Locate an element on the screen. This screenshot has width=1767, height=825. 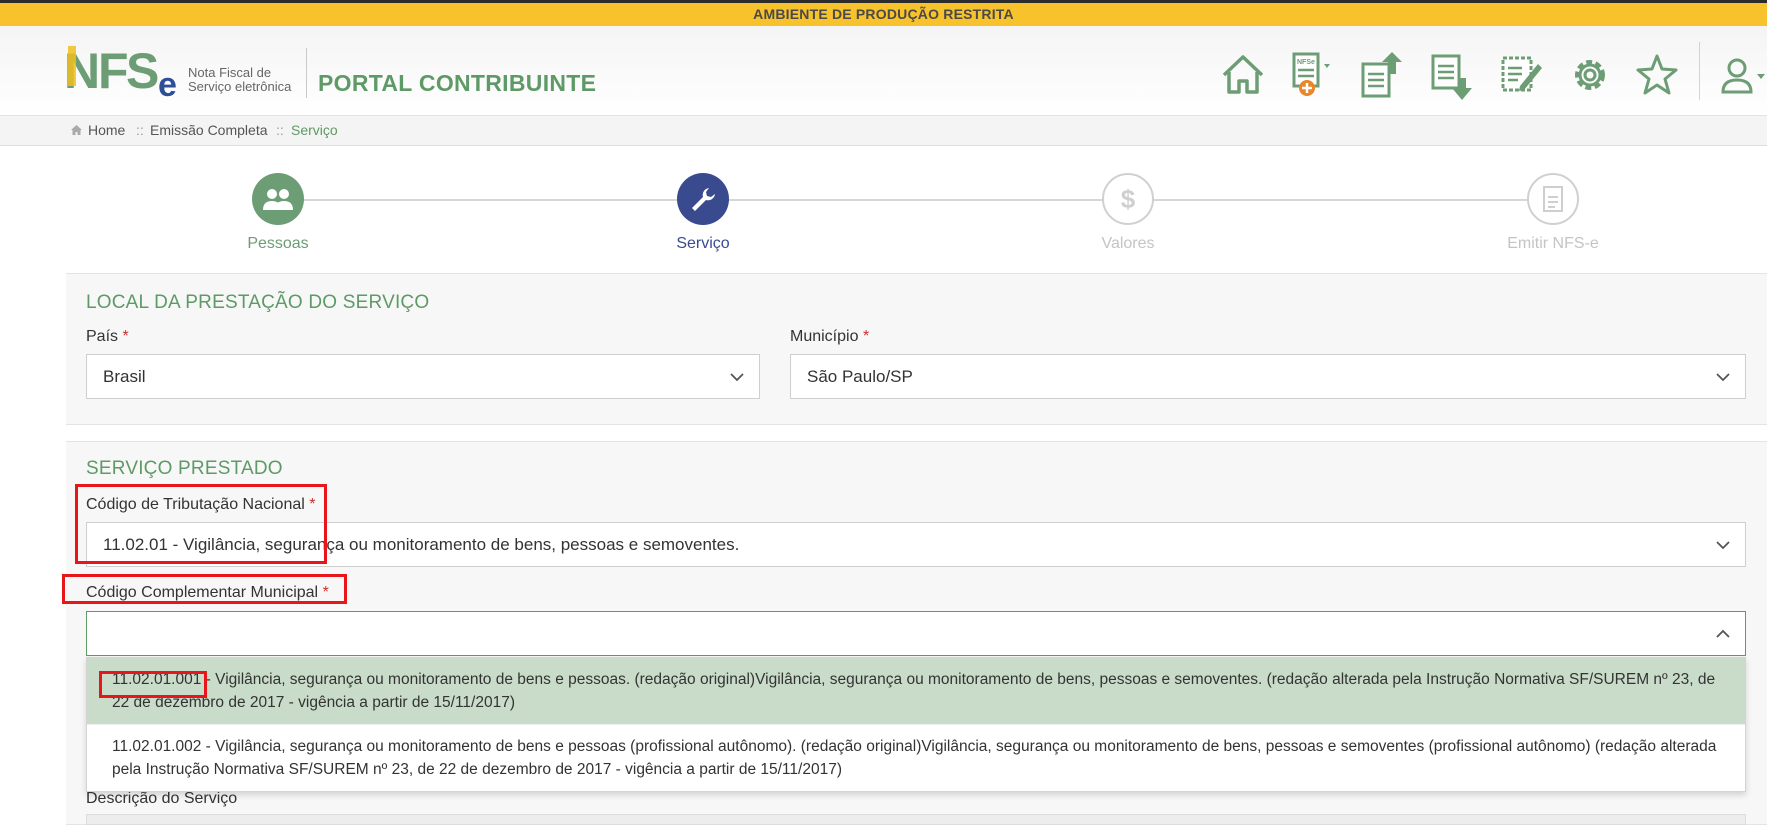
step-label: Pessoas is located at coordinates (278, 243).